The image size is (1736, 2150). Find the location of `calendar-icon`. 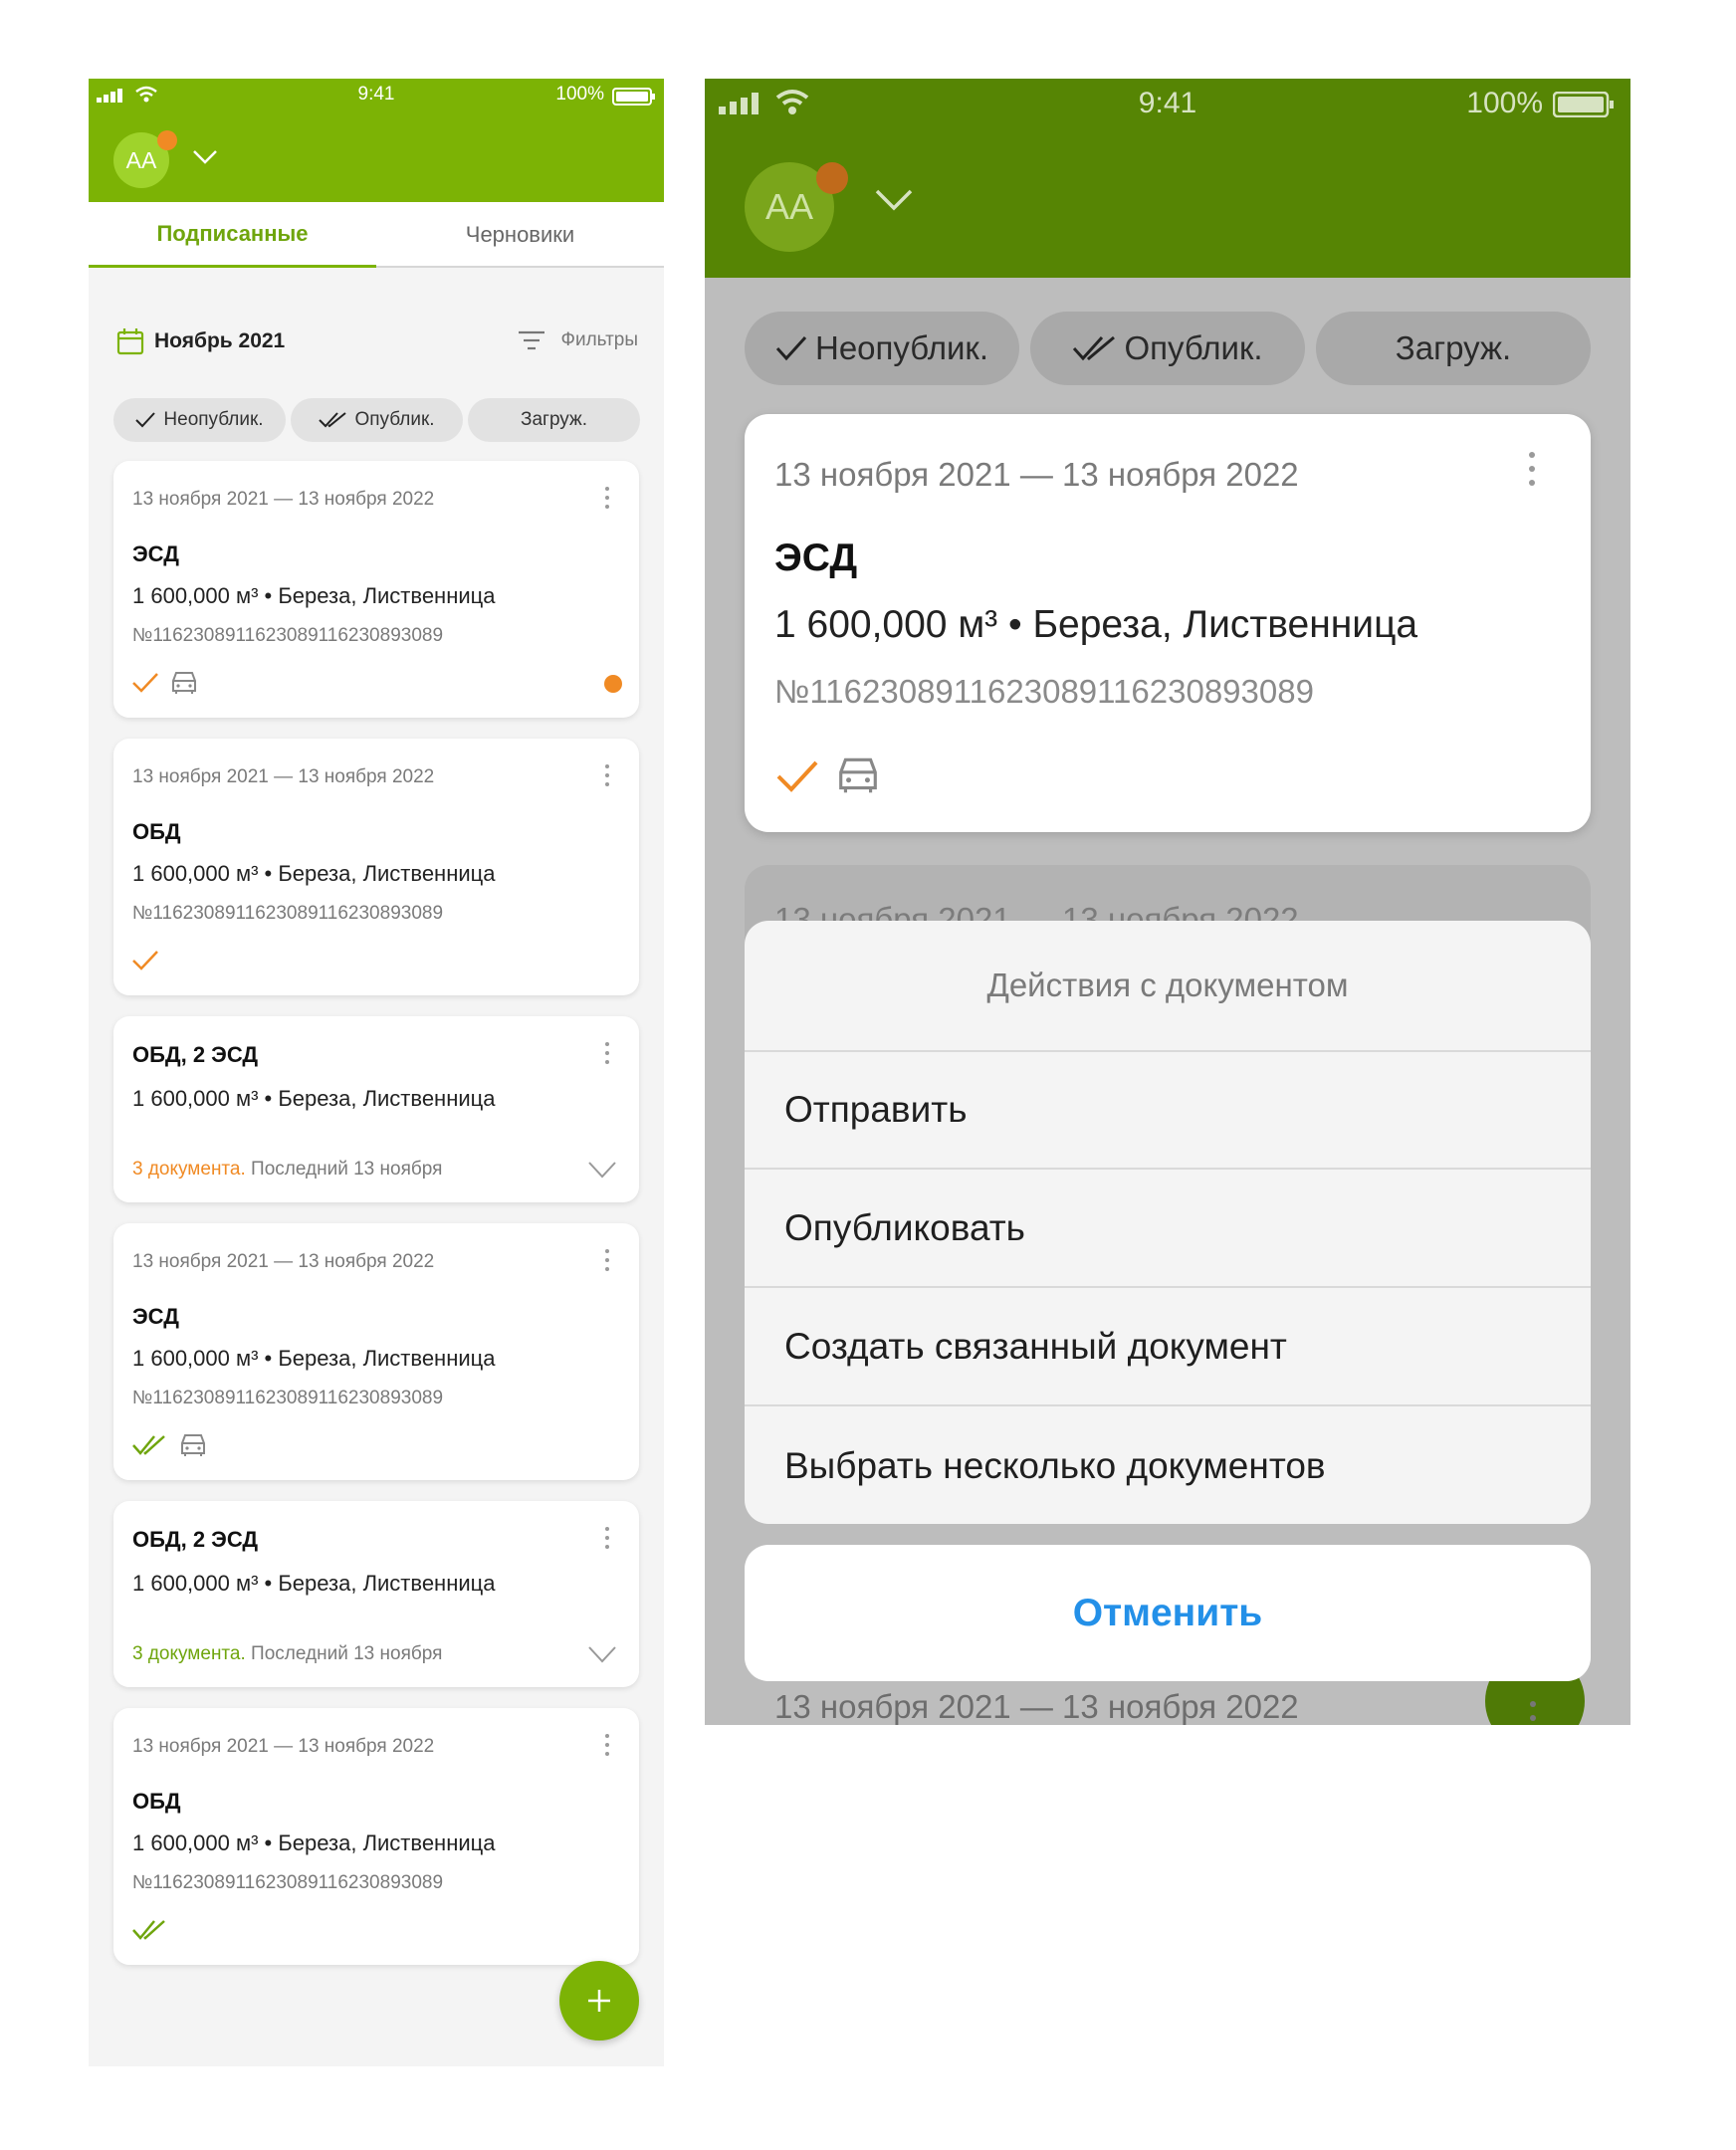

calendar-icon is located at coordinates (130, 341).